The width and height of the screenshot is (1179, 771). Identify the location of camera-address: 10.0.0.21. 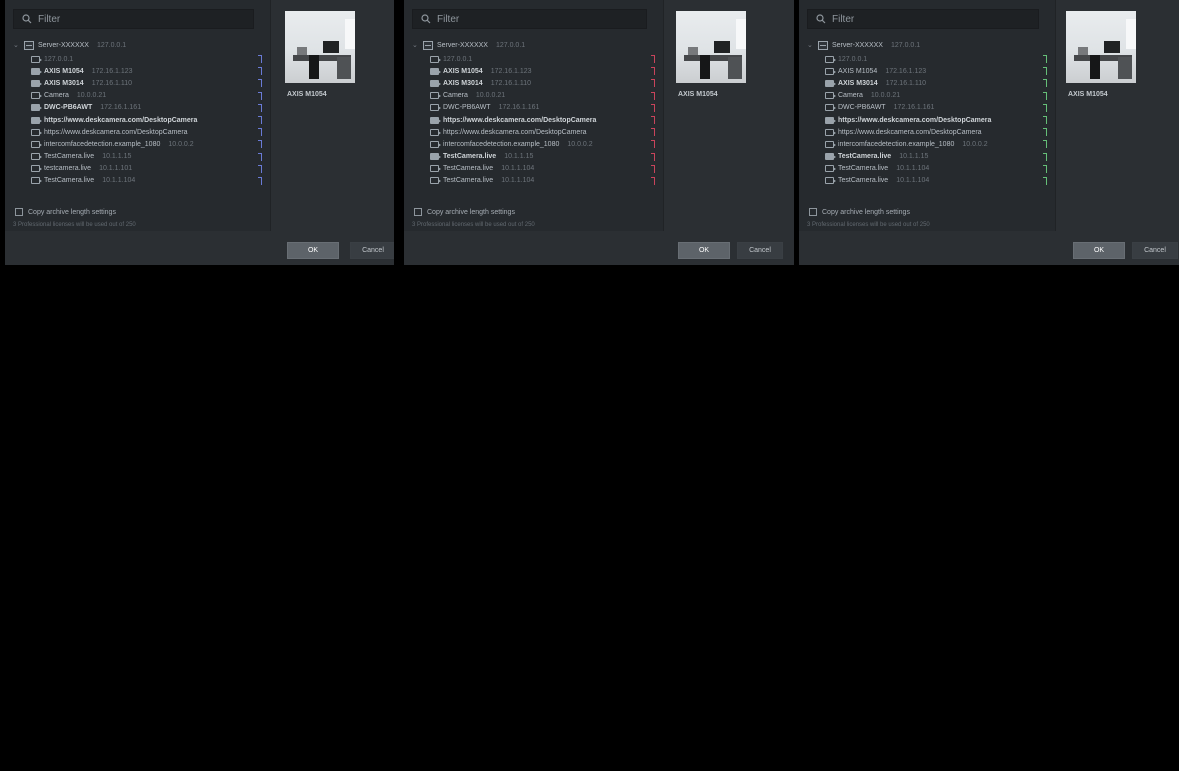
(885, 96).